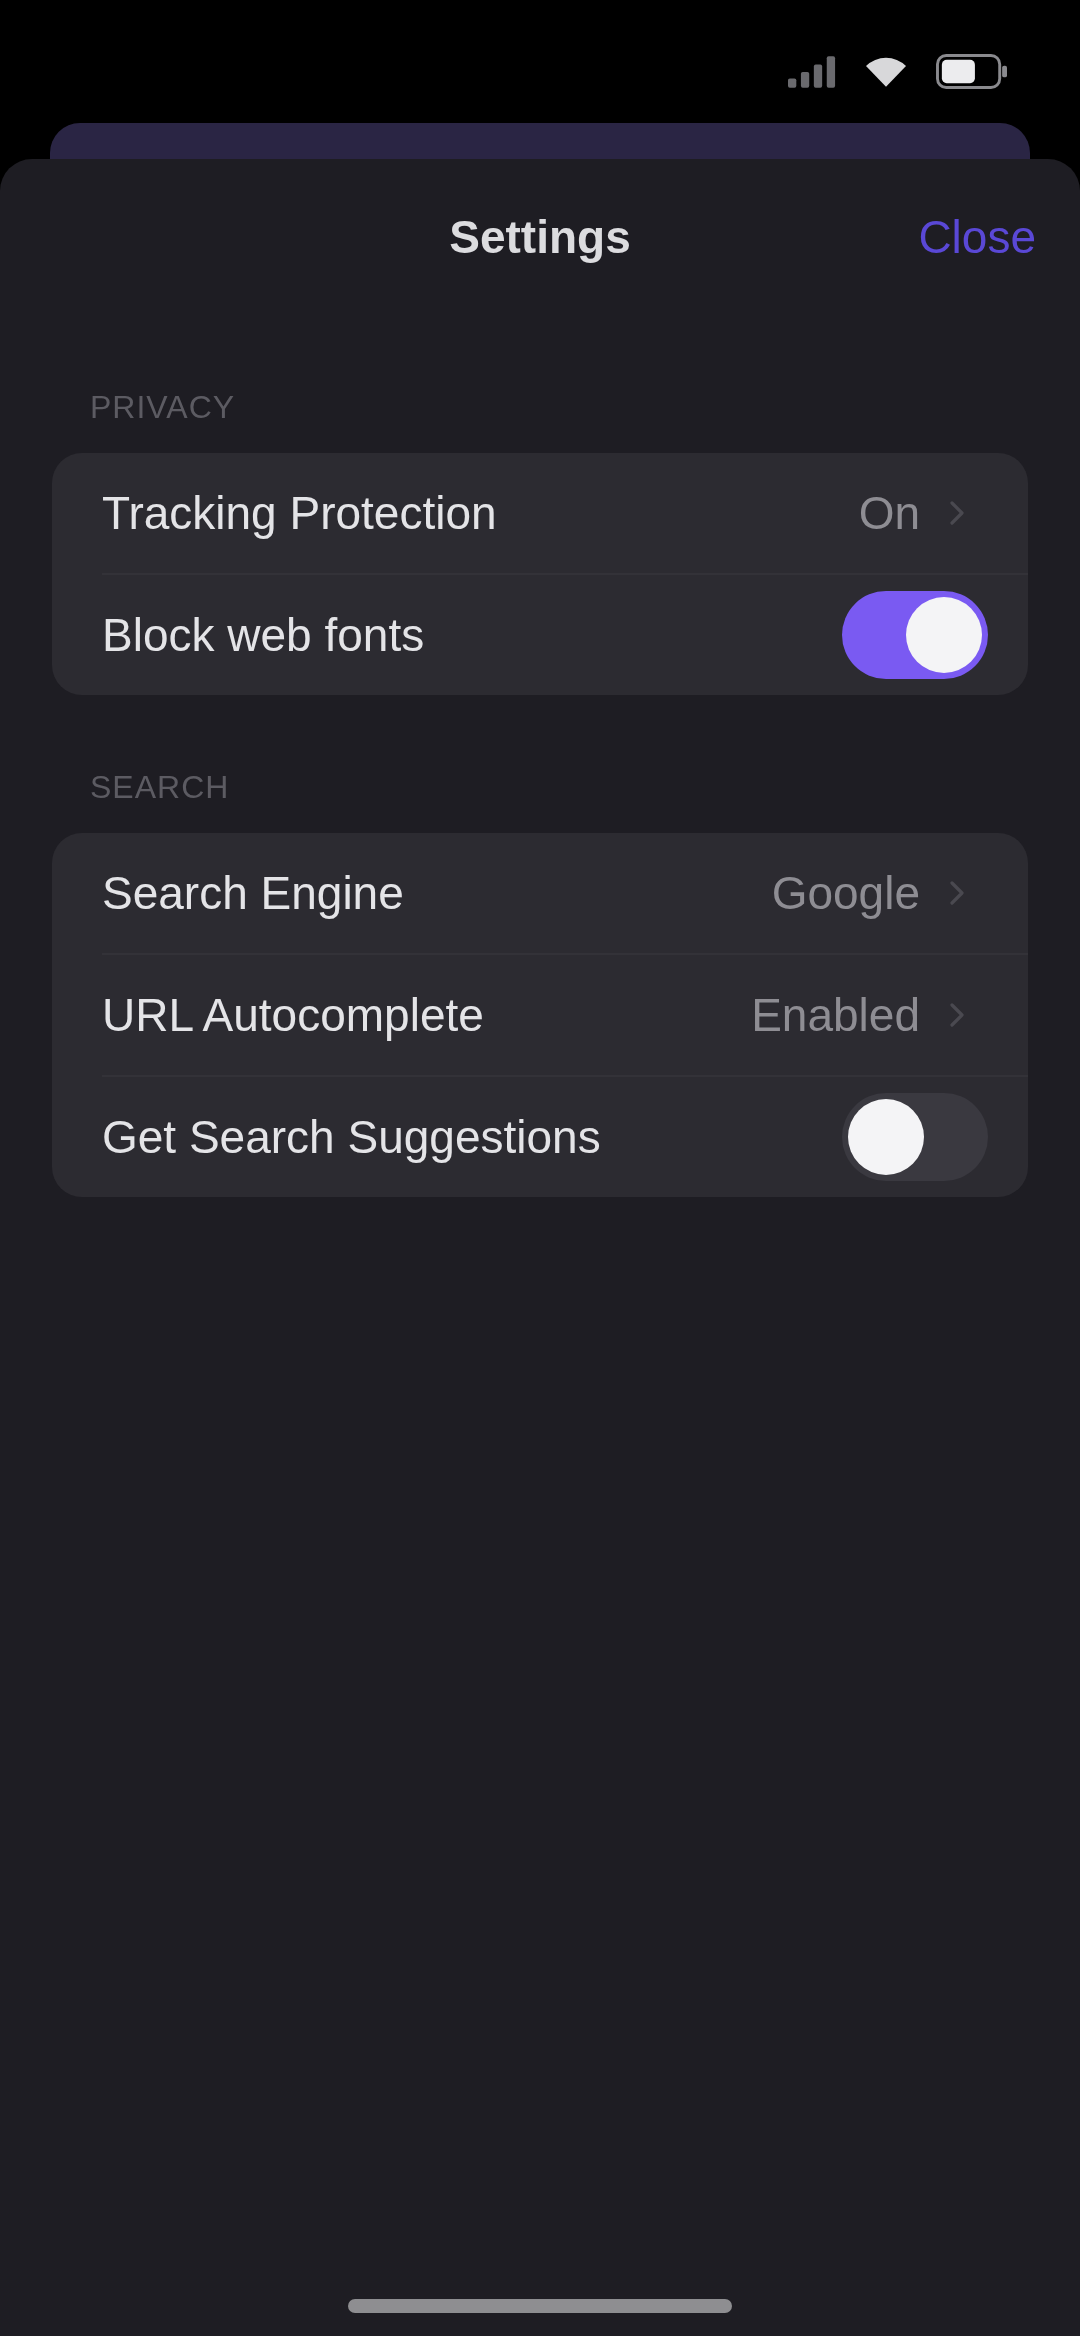 This screenshot has width=1080, height=2336. Describe the element at coordinates (540, 513) in the screenshot. I see `settings-row: Tracking Protection On` at that location.